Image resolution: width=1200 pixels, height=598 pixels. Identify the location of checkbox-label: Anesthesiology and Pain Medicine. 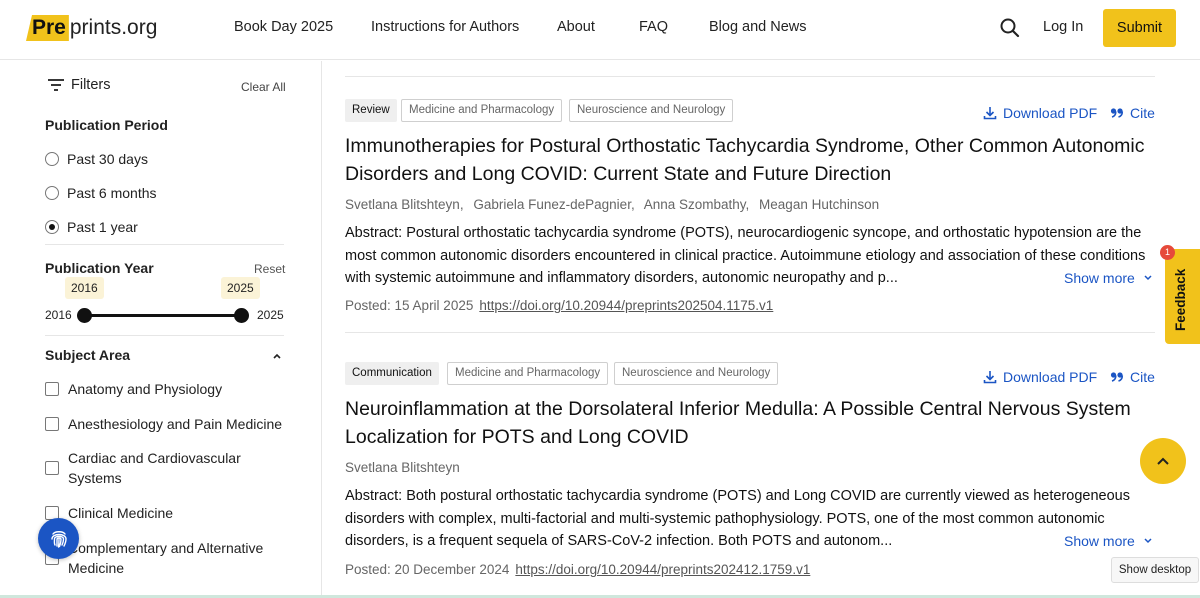
(175, 424).